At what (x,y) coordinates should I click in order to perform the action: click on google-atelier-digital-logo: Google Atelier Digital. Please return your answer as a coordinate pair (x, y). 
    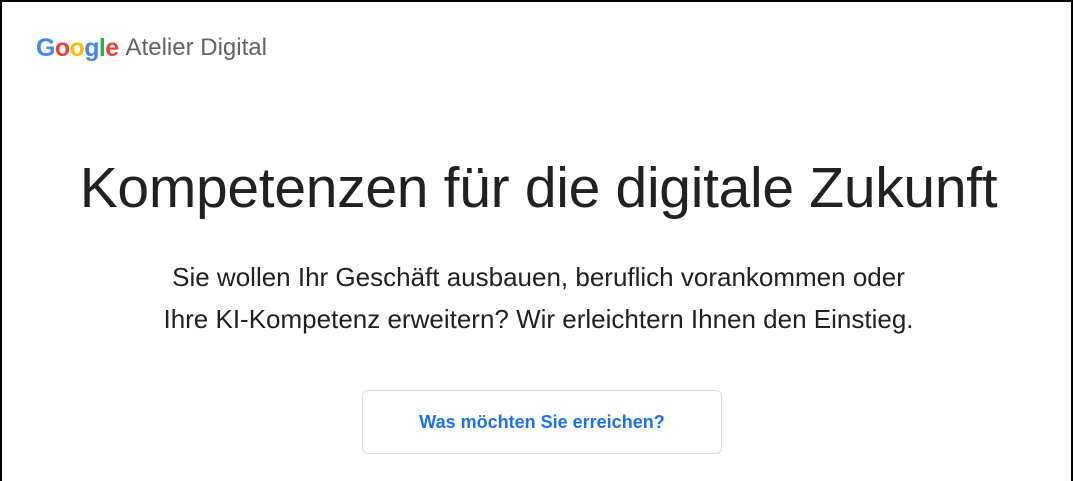
    Looking at the image, I should click on (151, 48).